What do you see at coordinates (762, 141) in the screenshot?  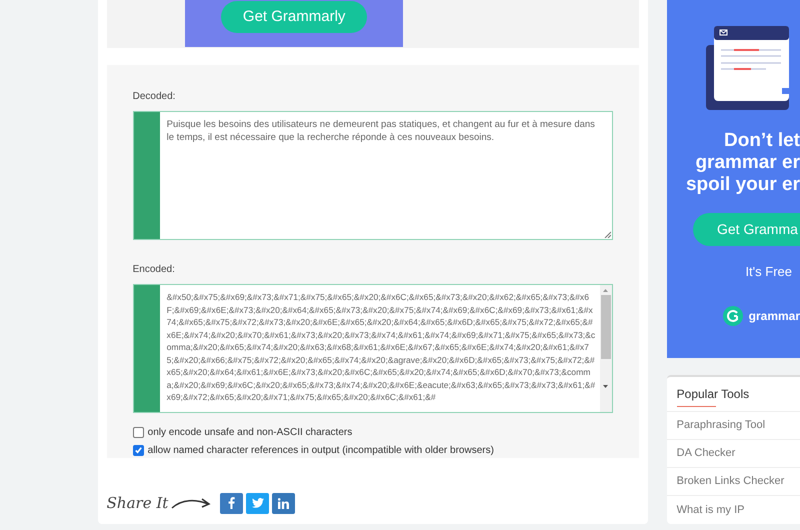 I see `ad-headline: Don’t let` at bounding box center [762, 141].